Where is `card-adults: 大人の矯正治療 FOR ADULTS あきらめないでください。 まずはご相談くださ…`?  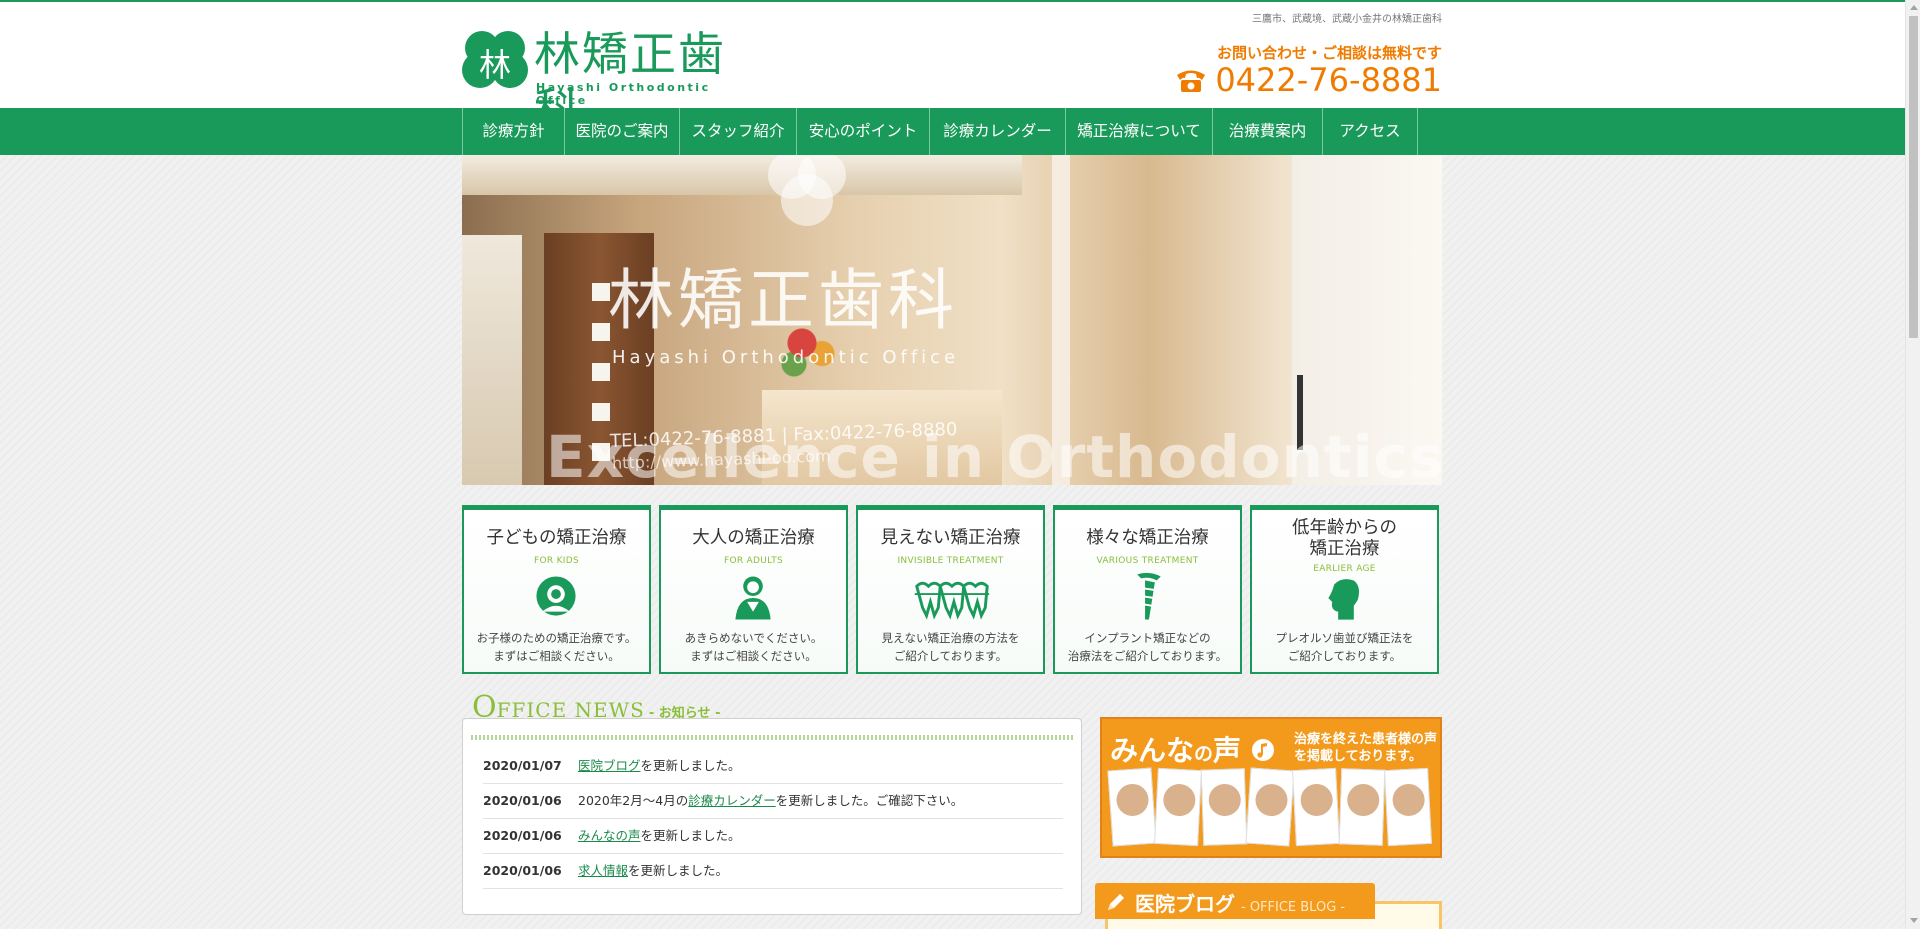
card-adults: 大人の矯正治療 FOR ADULTS あきらめないでください。 まずはご相談くださ… is located at coordinates (753, 589).